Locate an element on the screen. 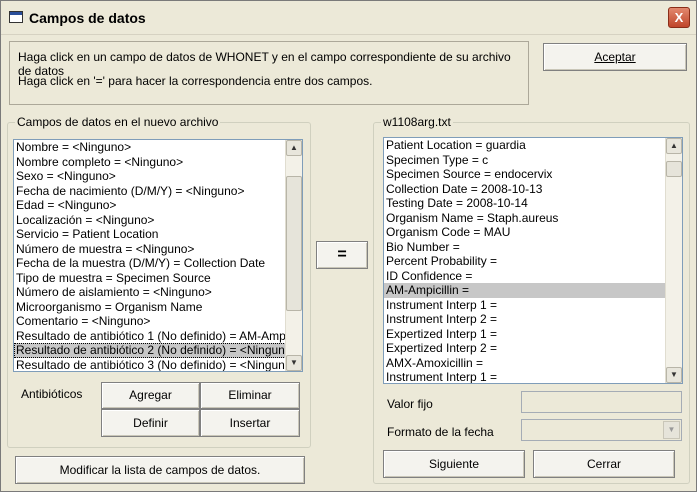  add-button-label: Agregar is located at coordinates (150, 395).